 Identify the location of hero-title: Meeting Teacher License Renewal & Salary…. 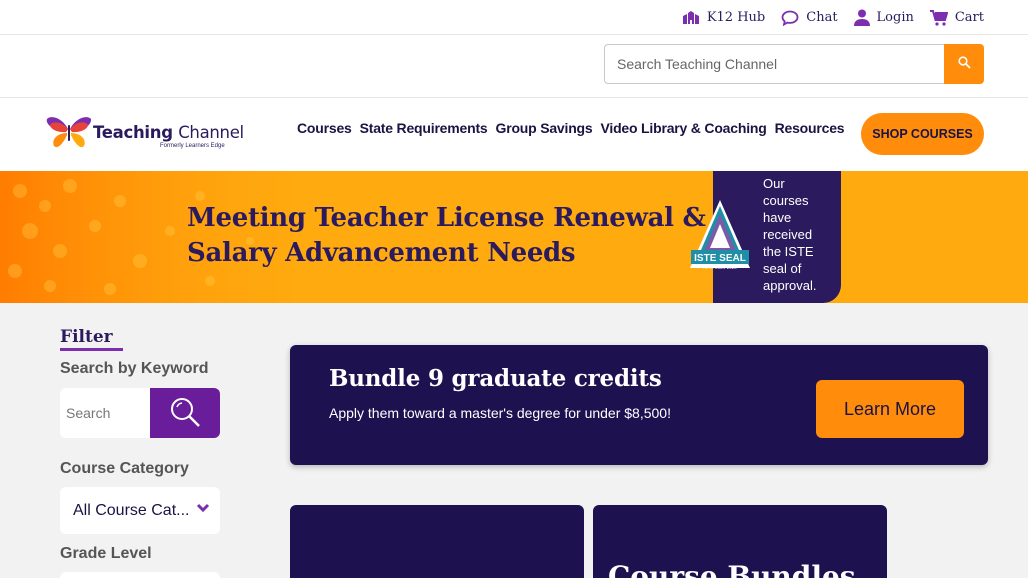
(446, 235).